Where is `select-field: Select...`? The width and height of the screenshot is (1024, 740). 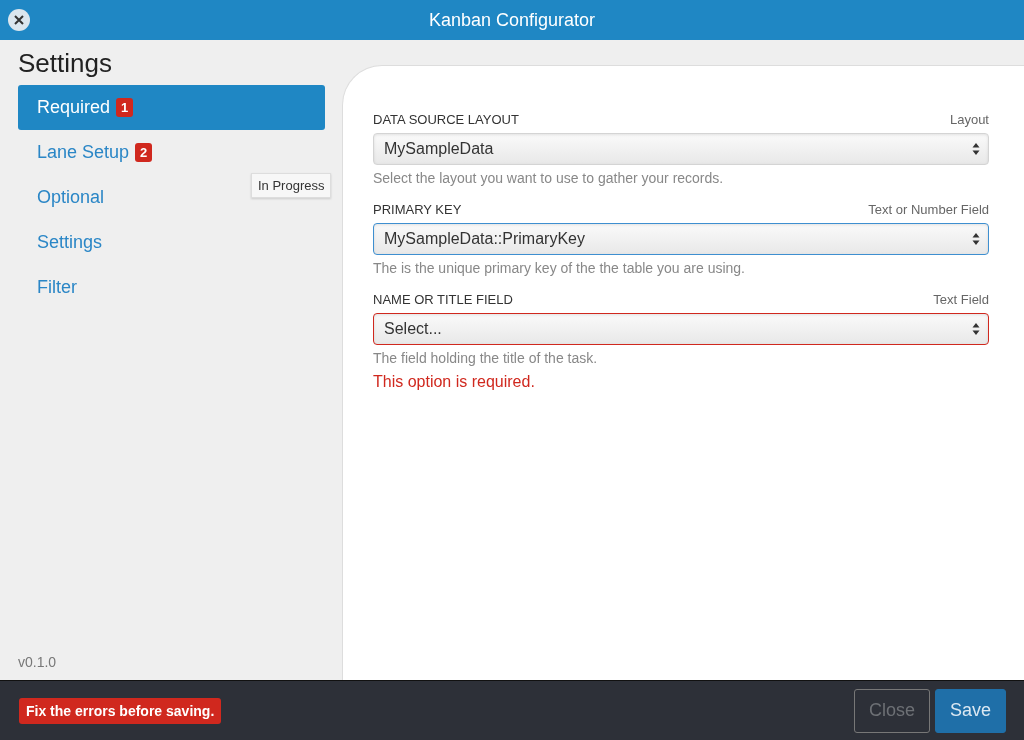
select-field: Select... is located at coordinates (681, 329).